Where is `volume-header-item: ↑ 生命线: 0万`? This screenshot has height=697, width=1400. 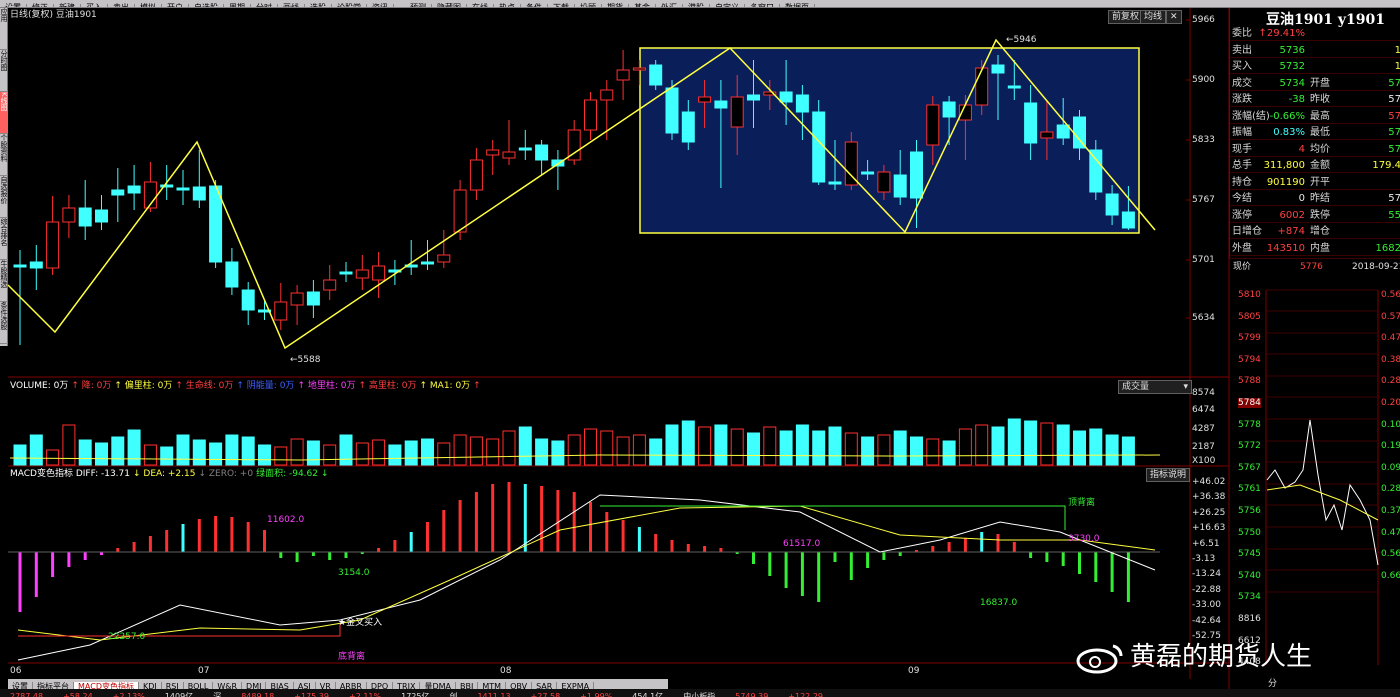
volume-header-item: ↑ 生命线: 0万 is located at coordinates (204, 386).